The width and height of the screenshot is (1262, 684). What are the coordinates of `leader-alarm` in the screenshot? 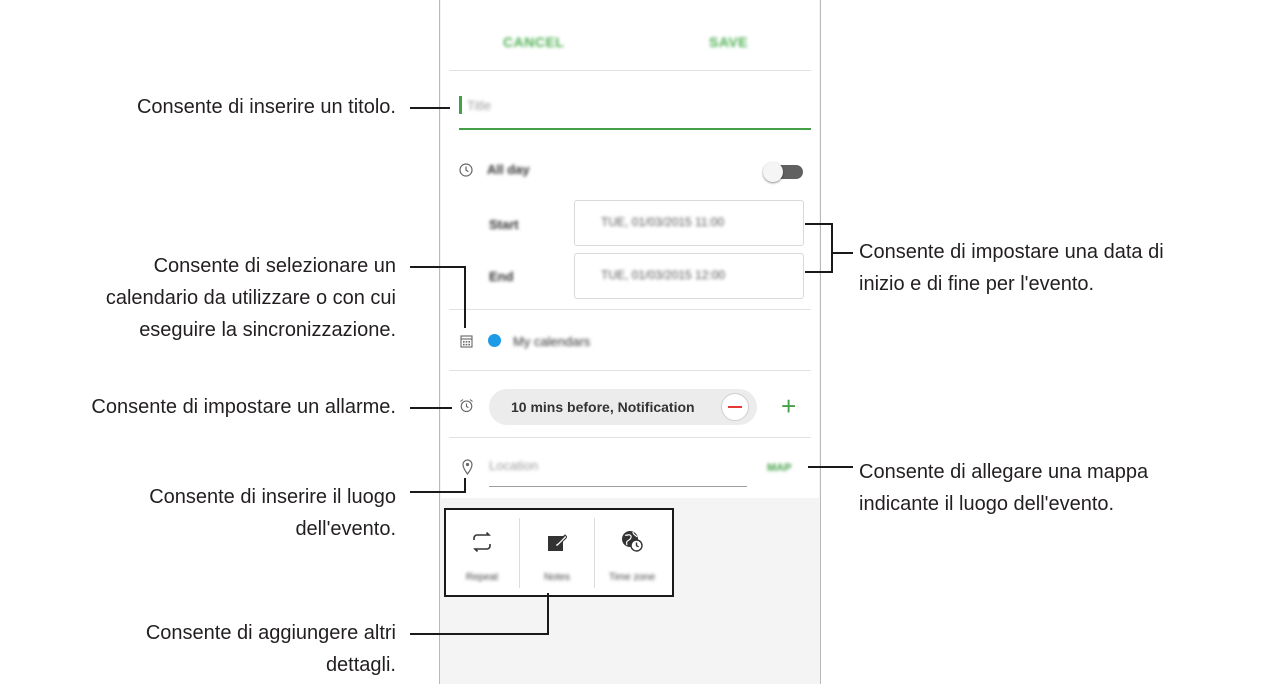 It's located at (431, 408).